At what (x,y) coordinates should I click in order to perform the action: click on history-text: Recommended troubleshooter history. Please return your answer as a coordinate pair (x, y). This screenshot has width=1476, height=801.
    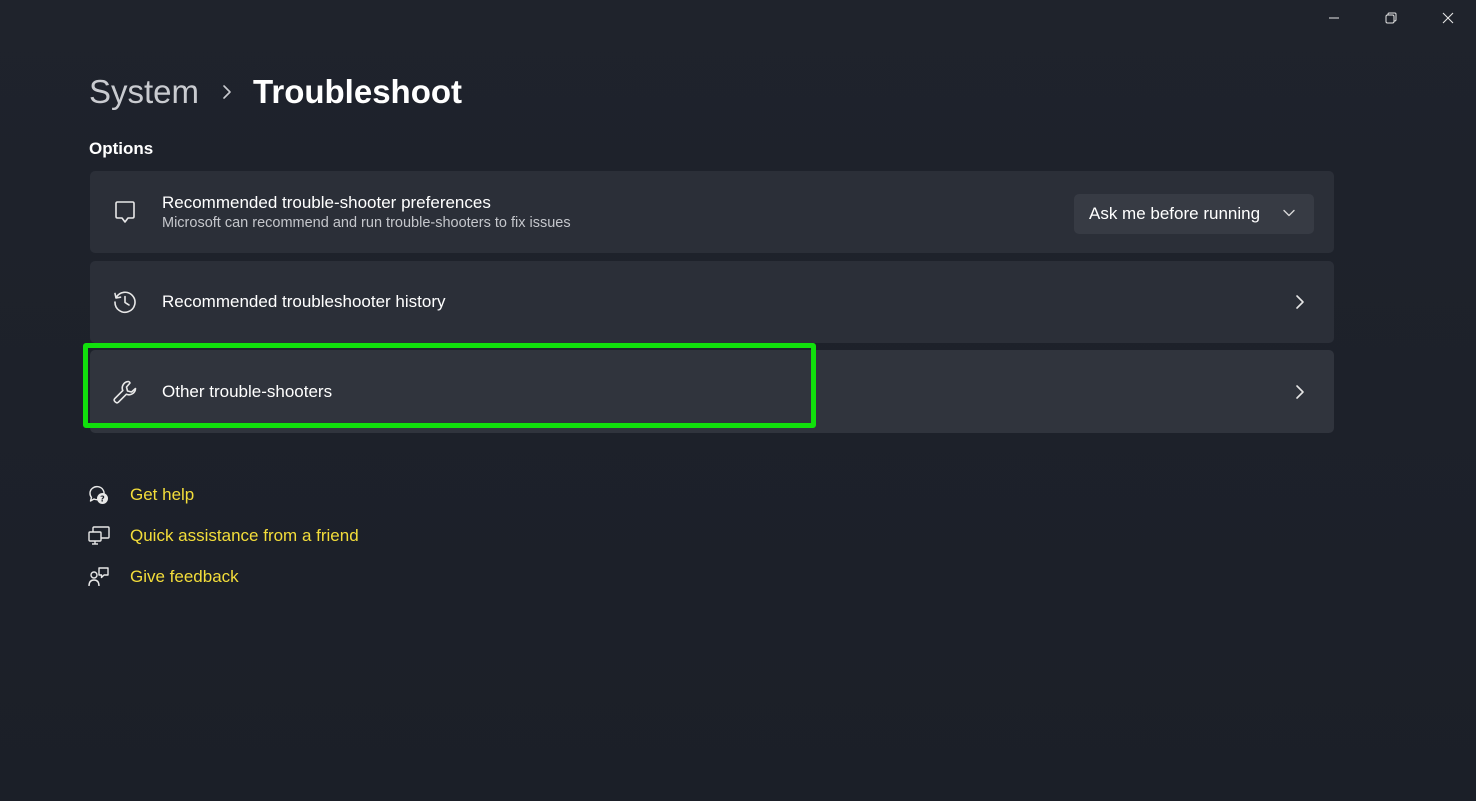
    Looking at the image, I should click on (303, 302).